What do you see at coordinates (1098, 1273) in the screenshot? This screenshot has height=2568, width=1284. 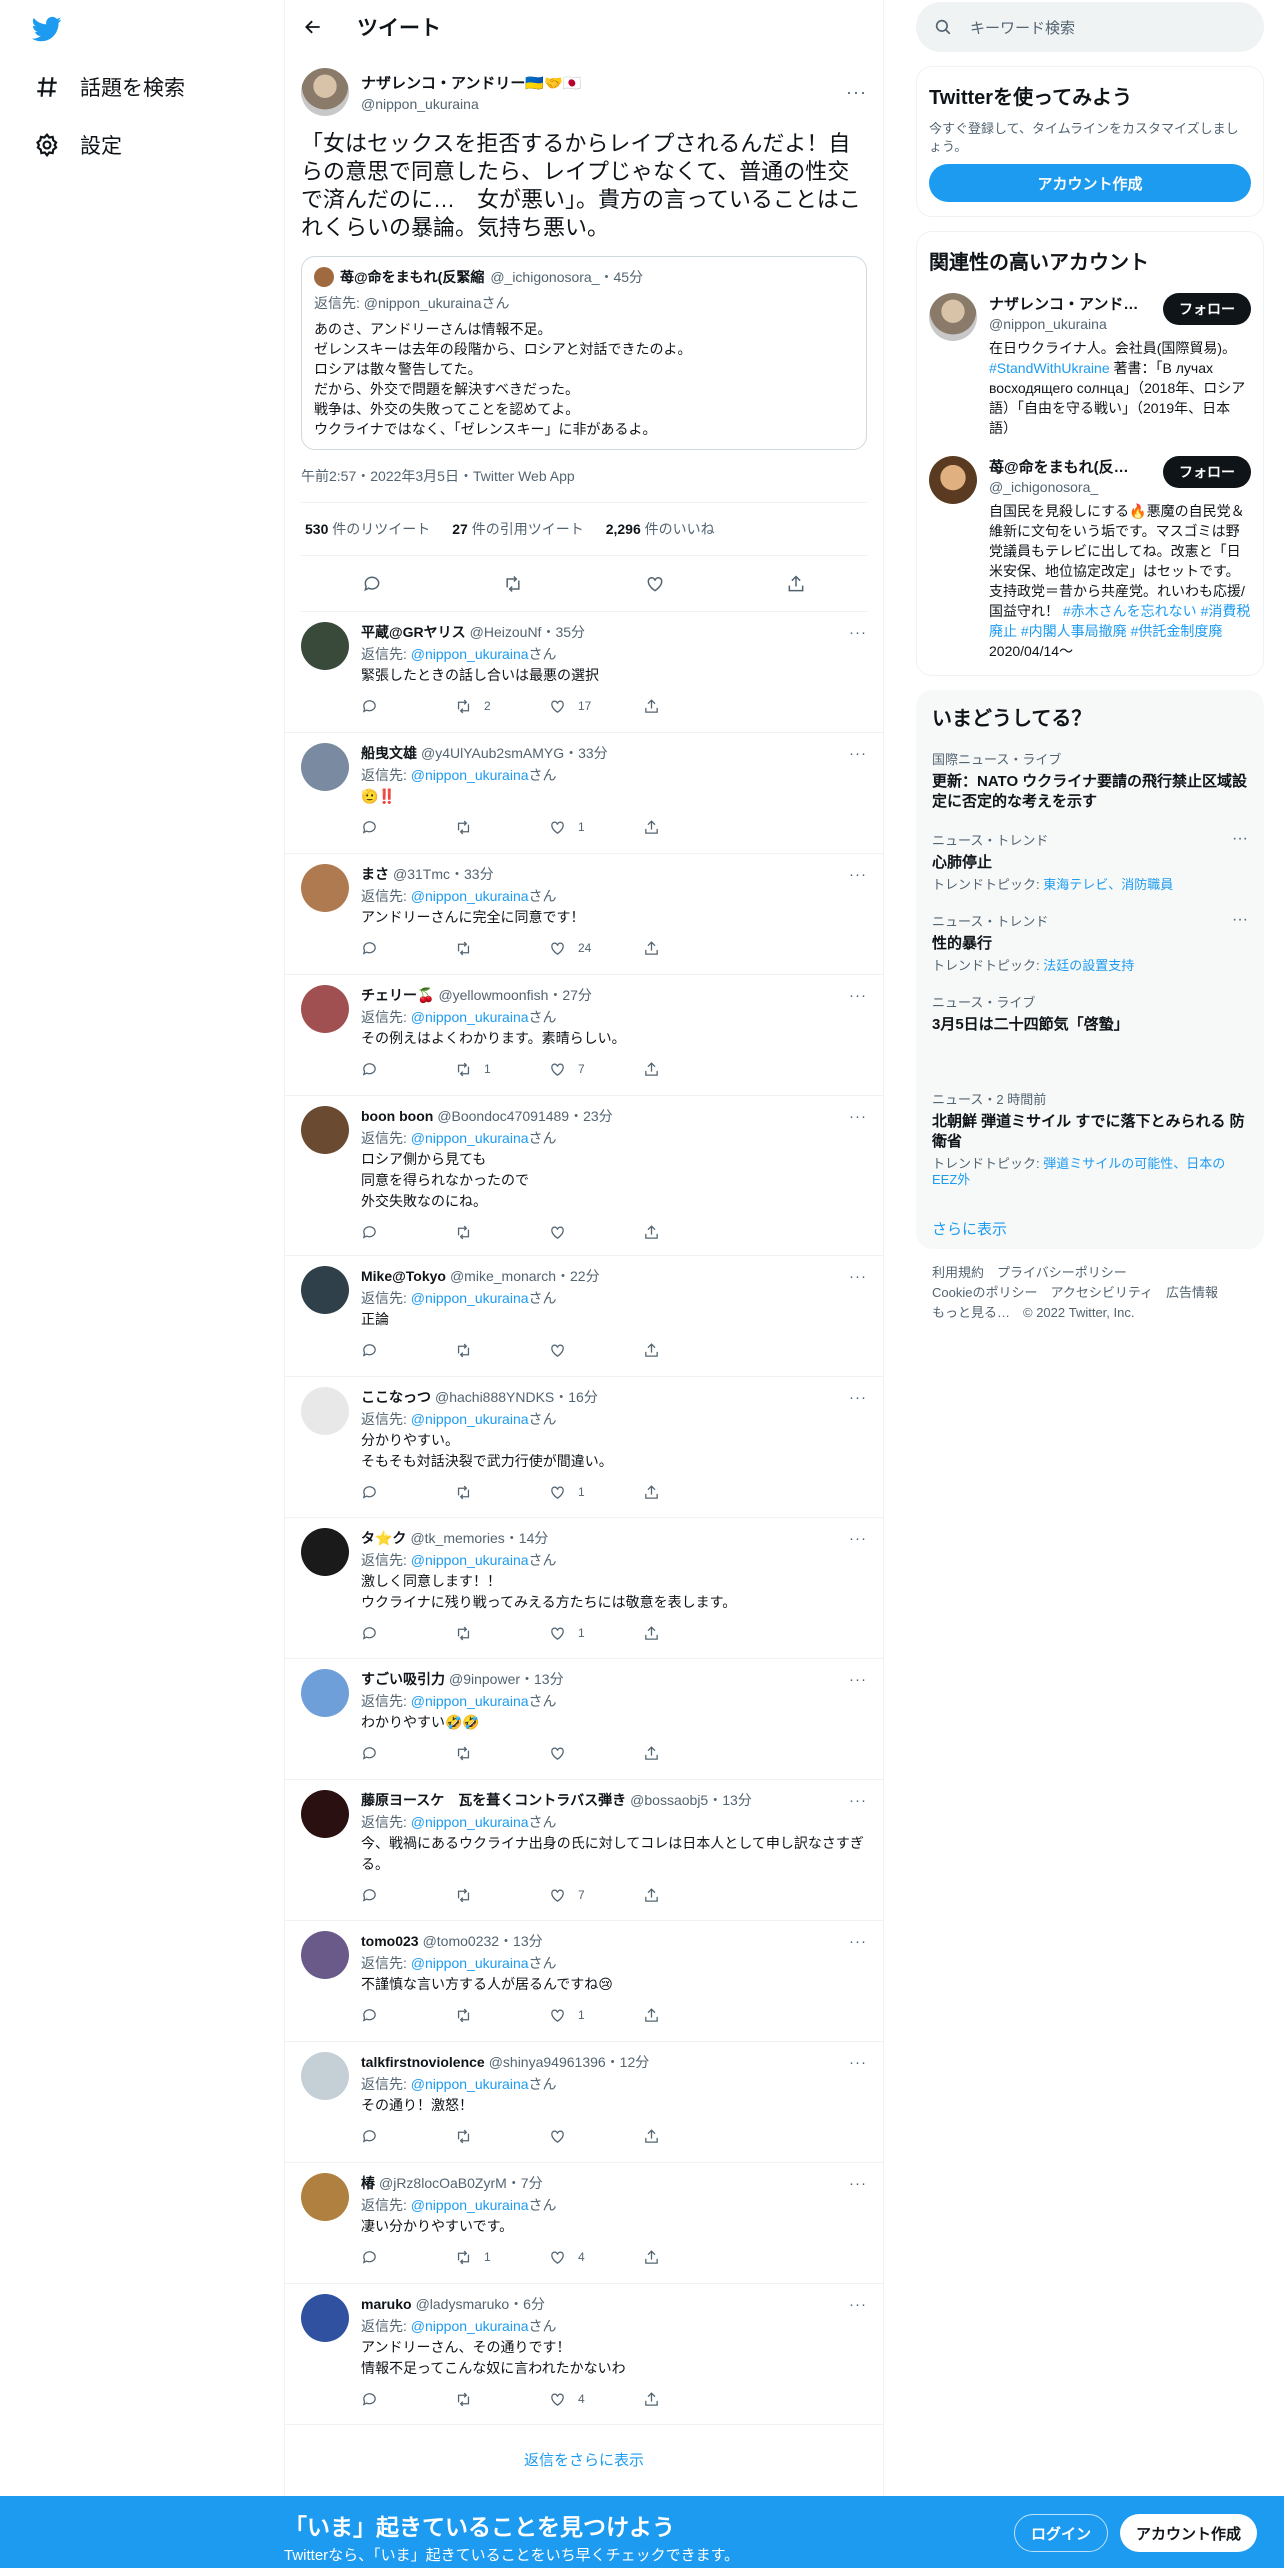 I see `footer-line: 利用規約 プライバシーポリシー` at bounding box center [1098, 1273].